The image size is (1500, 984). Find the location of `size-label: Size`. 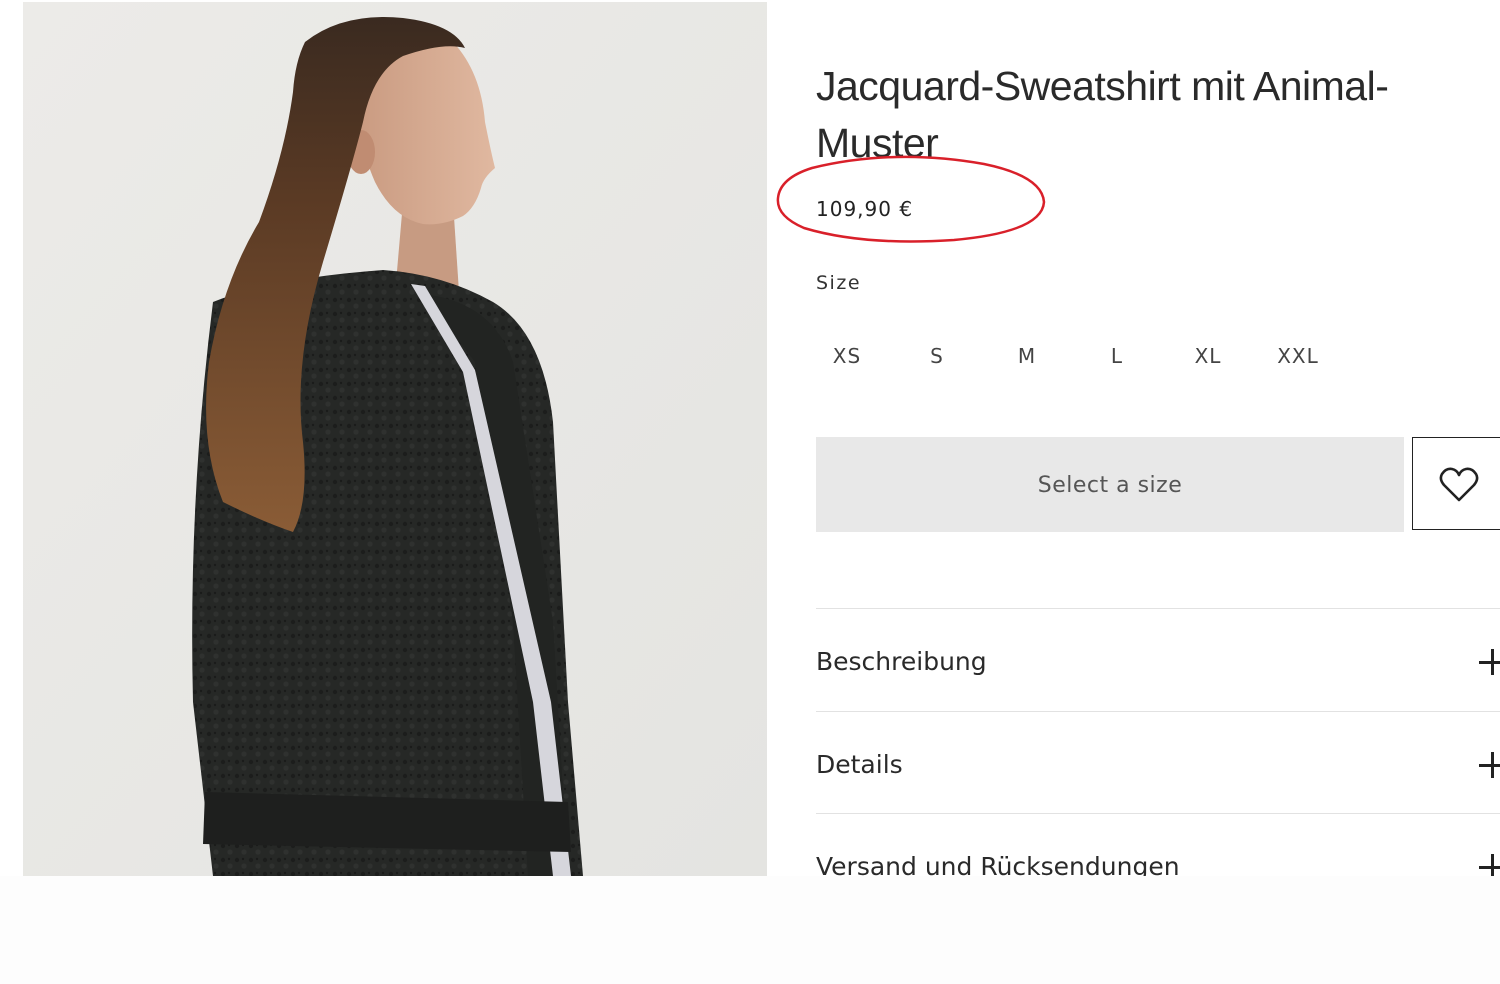

size-label: Size is located at coordinates (839, 283).